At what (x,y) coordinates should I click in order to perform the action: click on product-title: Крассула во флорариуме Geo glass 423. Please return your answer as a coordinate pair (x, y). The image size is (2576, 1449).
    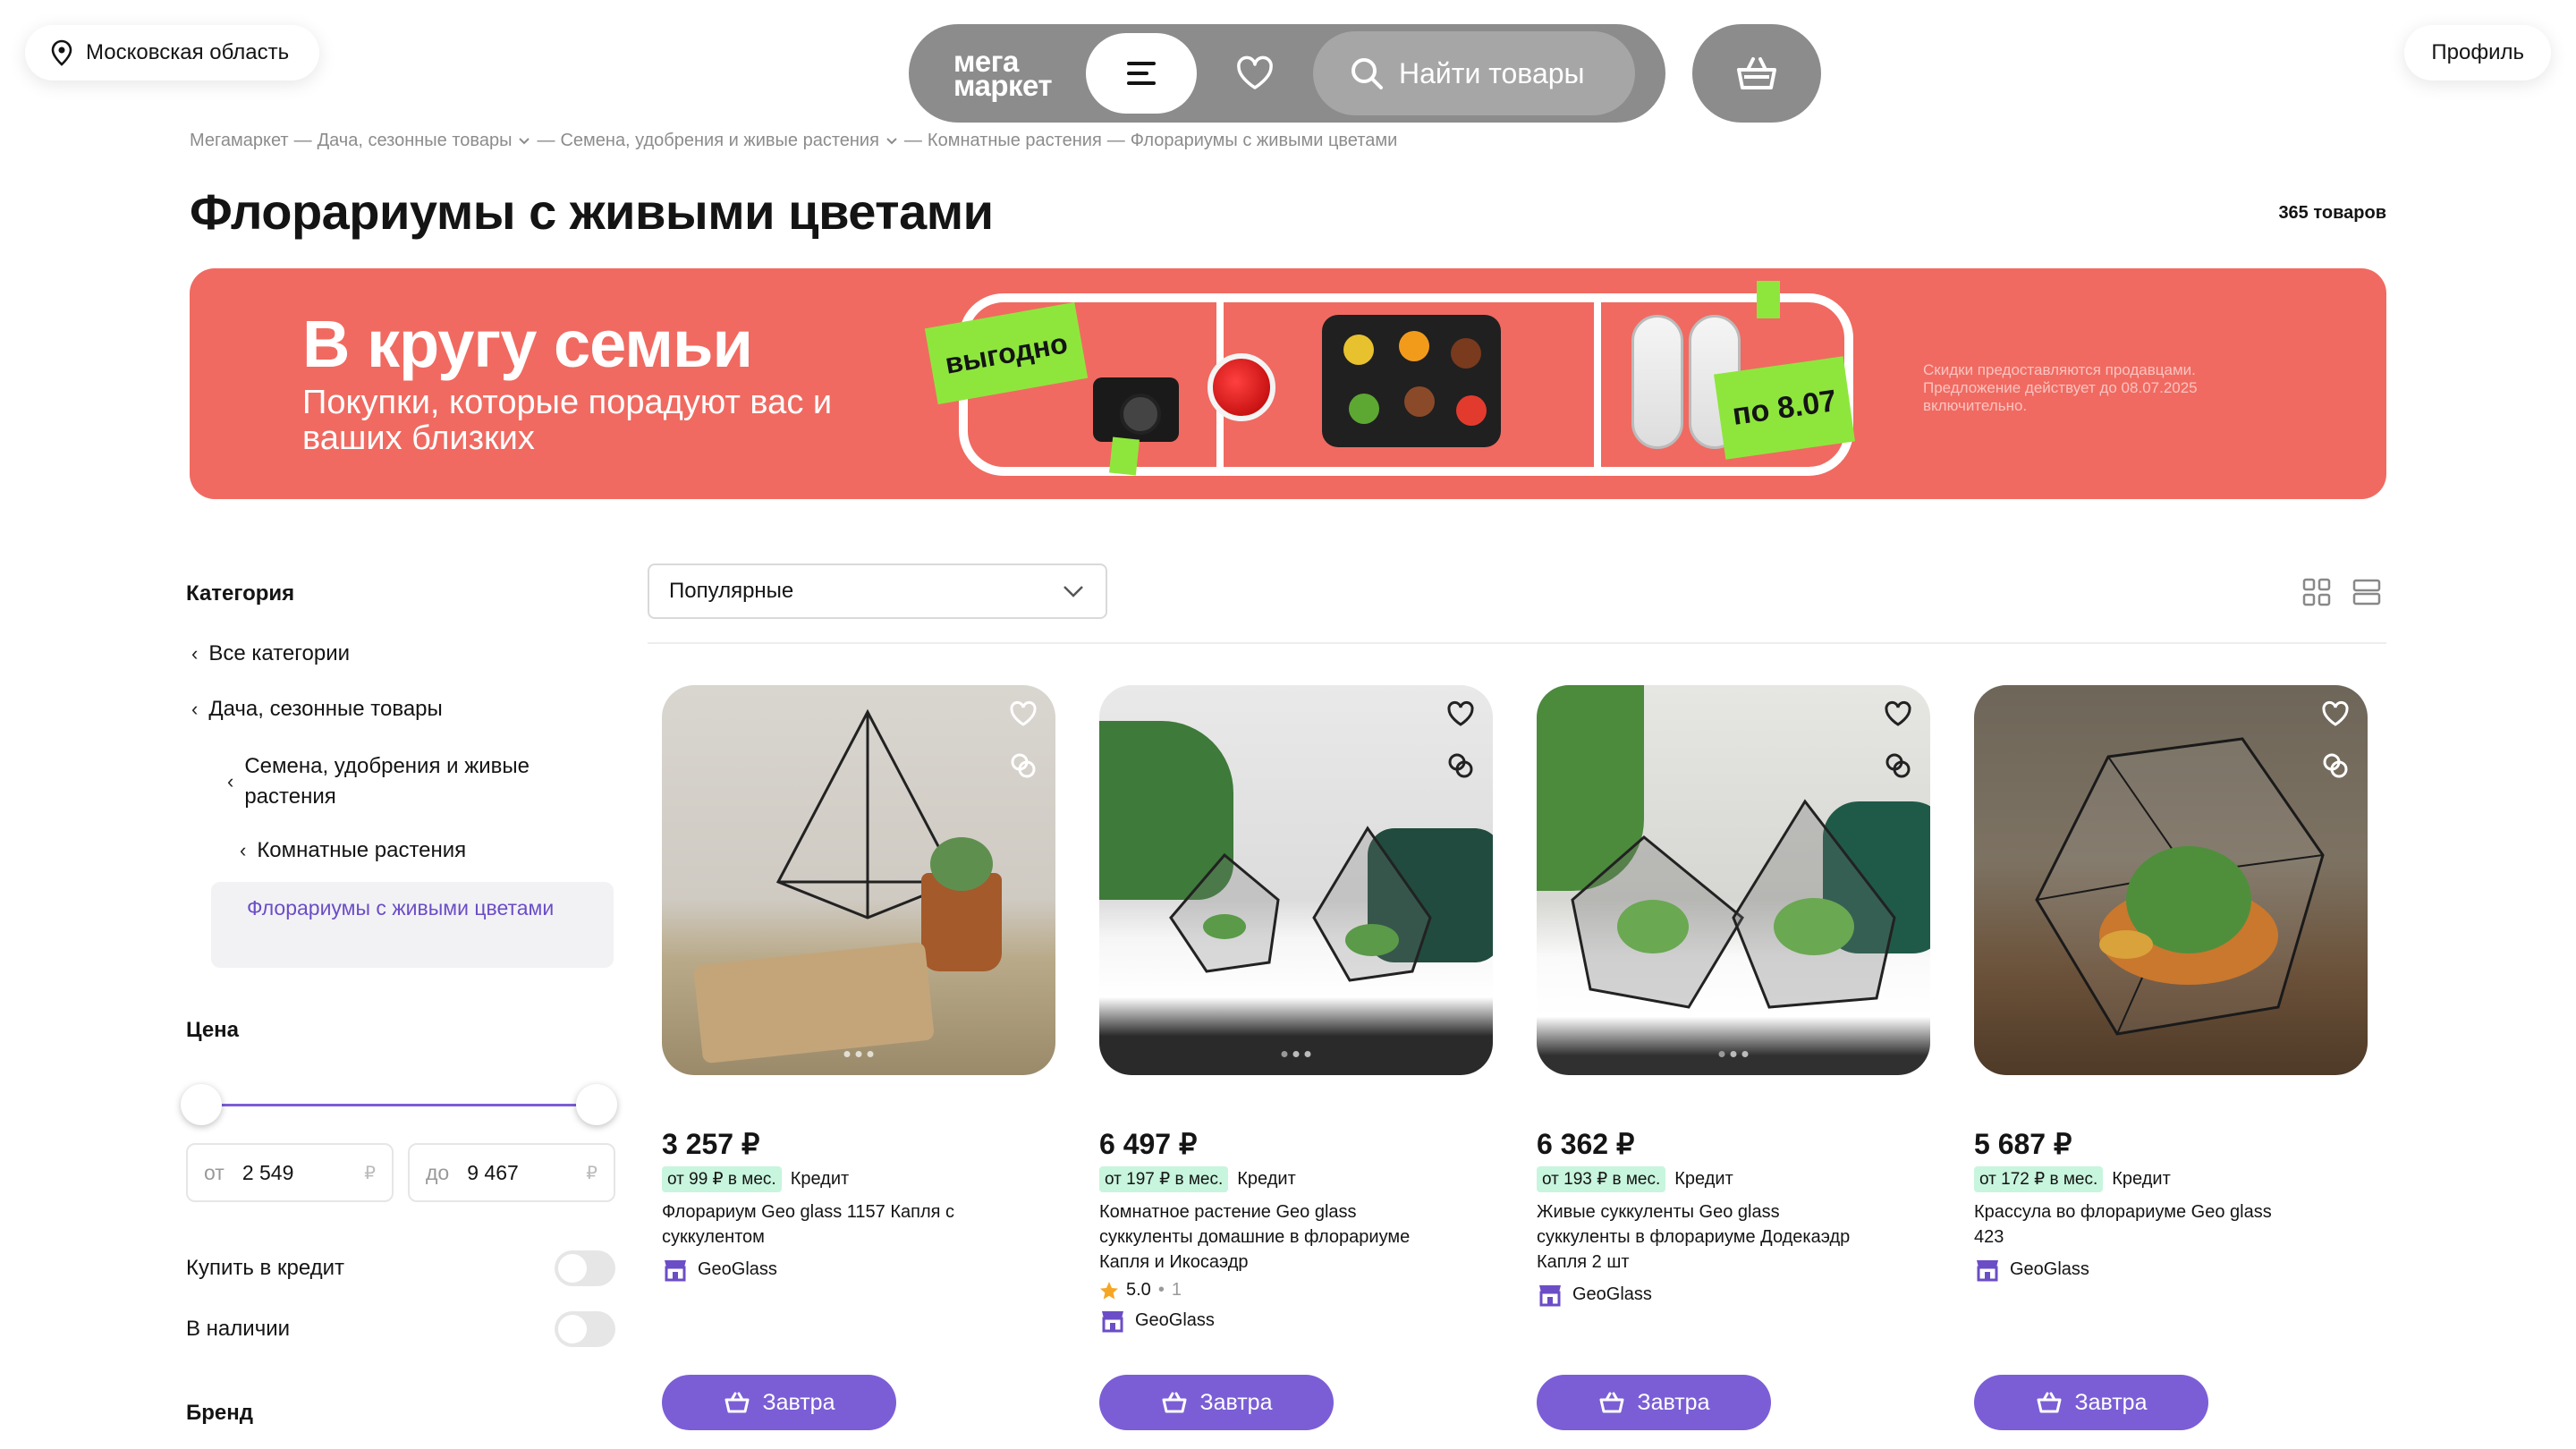
    Looking at the image, I should click on (2139, 1224).